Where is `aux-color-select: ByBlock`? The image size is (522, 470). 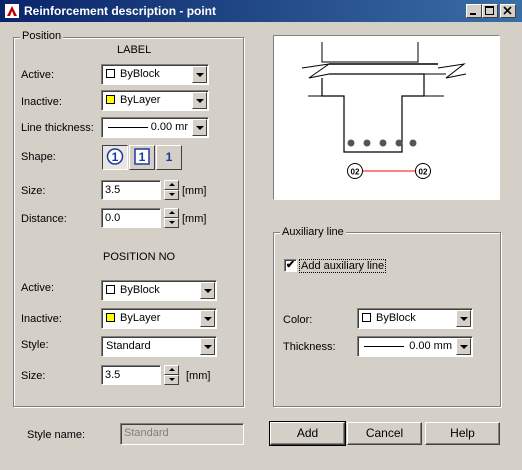 aux-color-select: ByBlock is located at coordinates (415, 318).